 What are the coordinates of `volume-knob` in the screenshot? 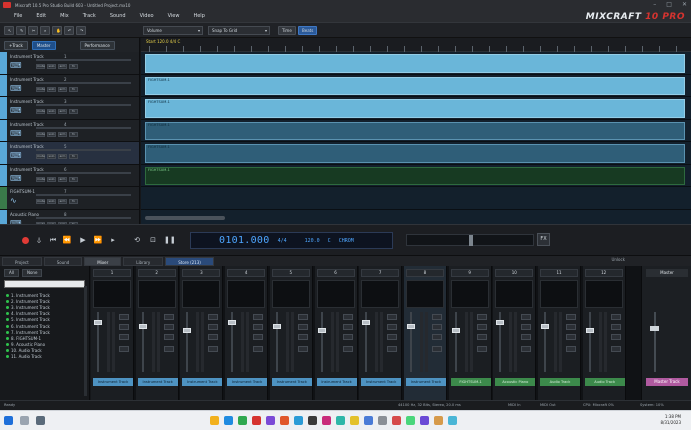 It's located at (471, 240).